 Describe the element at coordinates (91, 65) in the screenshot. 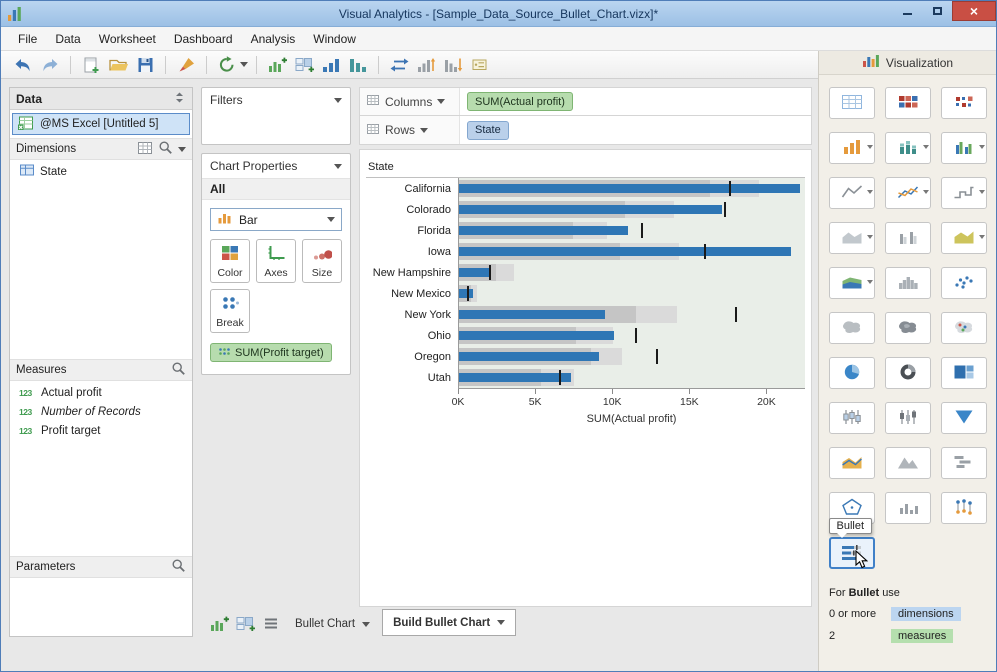

I see `new-worksheet-icon` at that location.